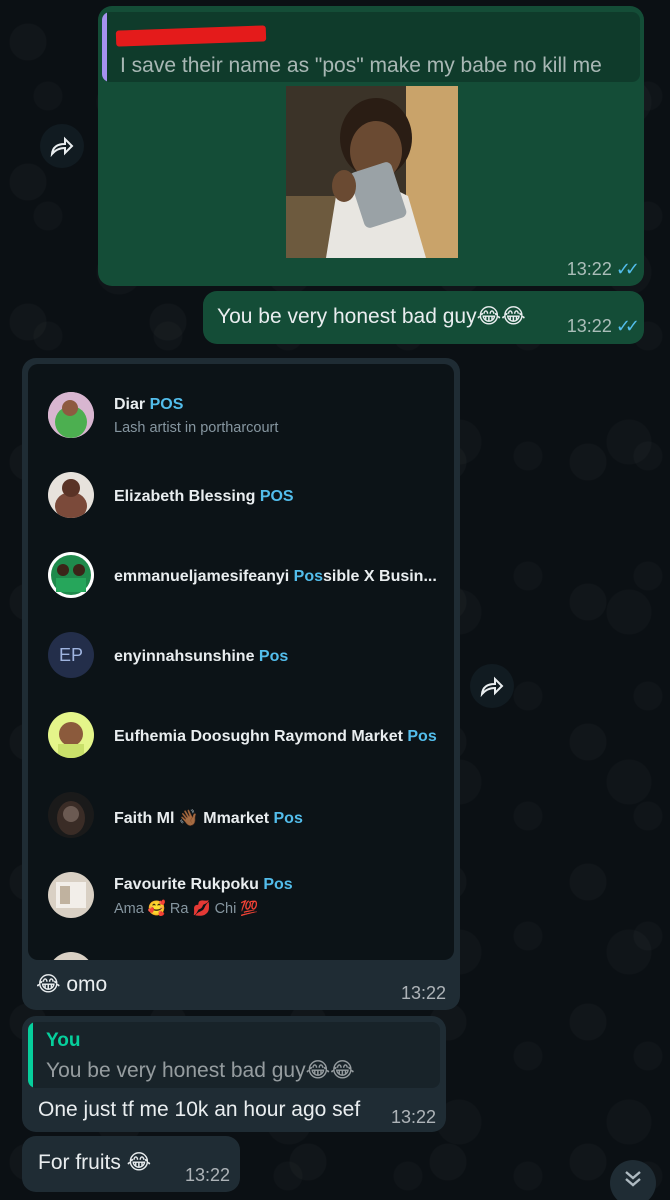 The height and width of the screenshot is (1200, 670). What do you see at coordinates (241, 953) in the screenshot?
I see `contact-row-partial` at bounding box center [241, 953].